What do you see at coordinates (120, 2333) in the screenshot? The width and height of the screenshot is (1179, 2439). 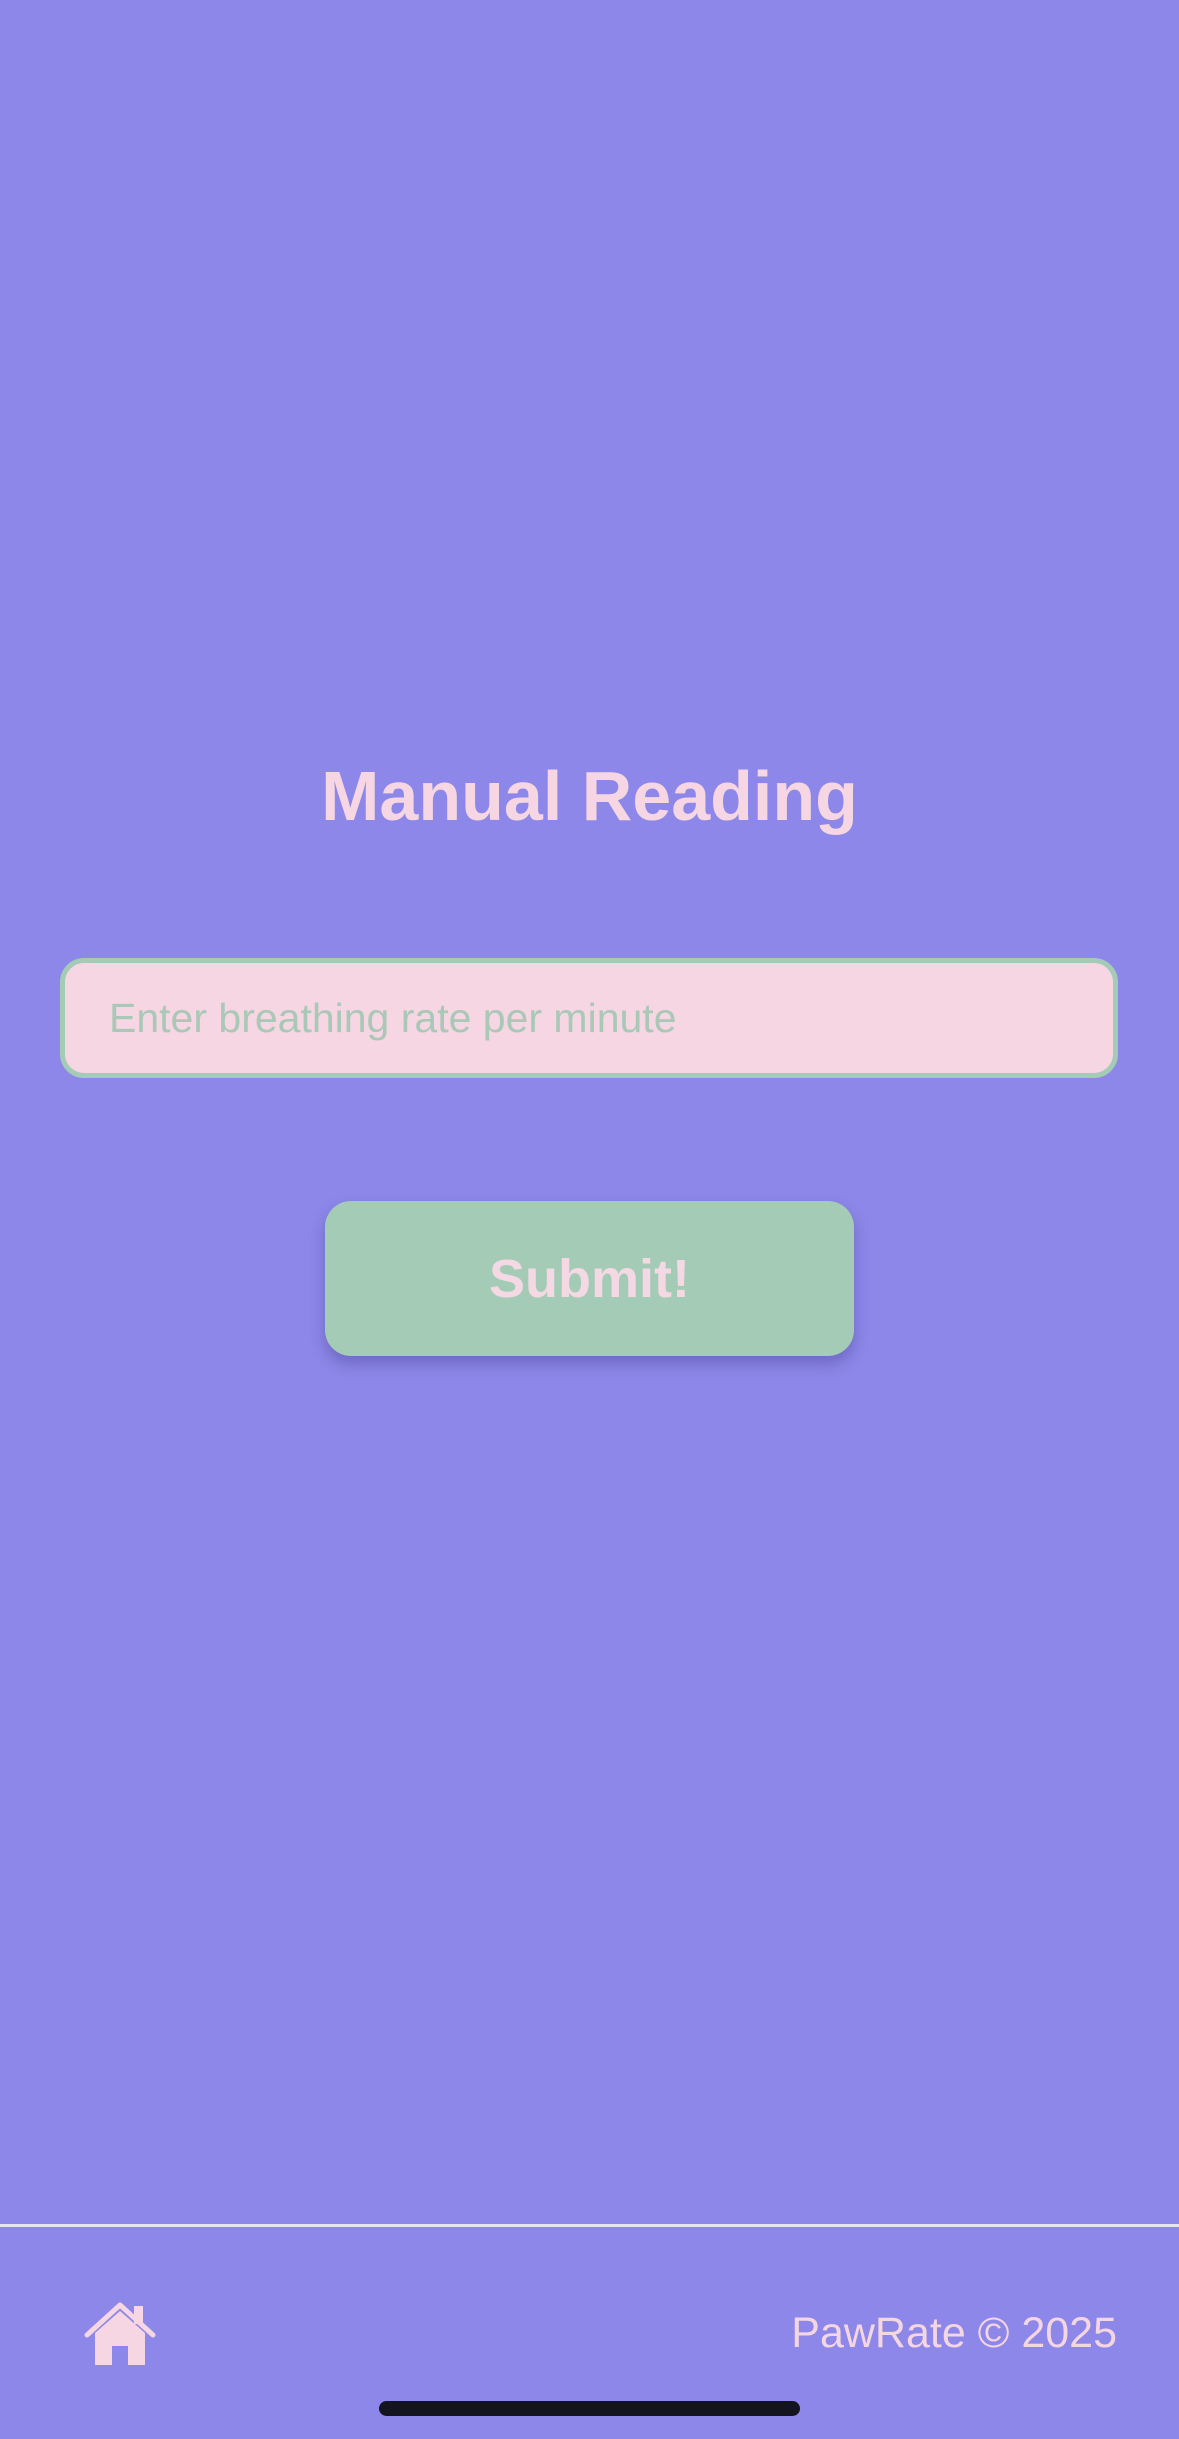 I see `home-icon` at bounding box center [120, 2333].